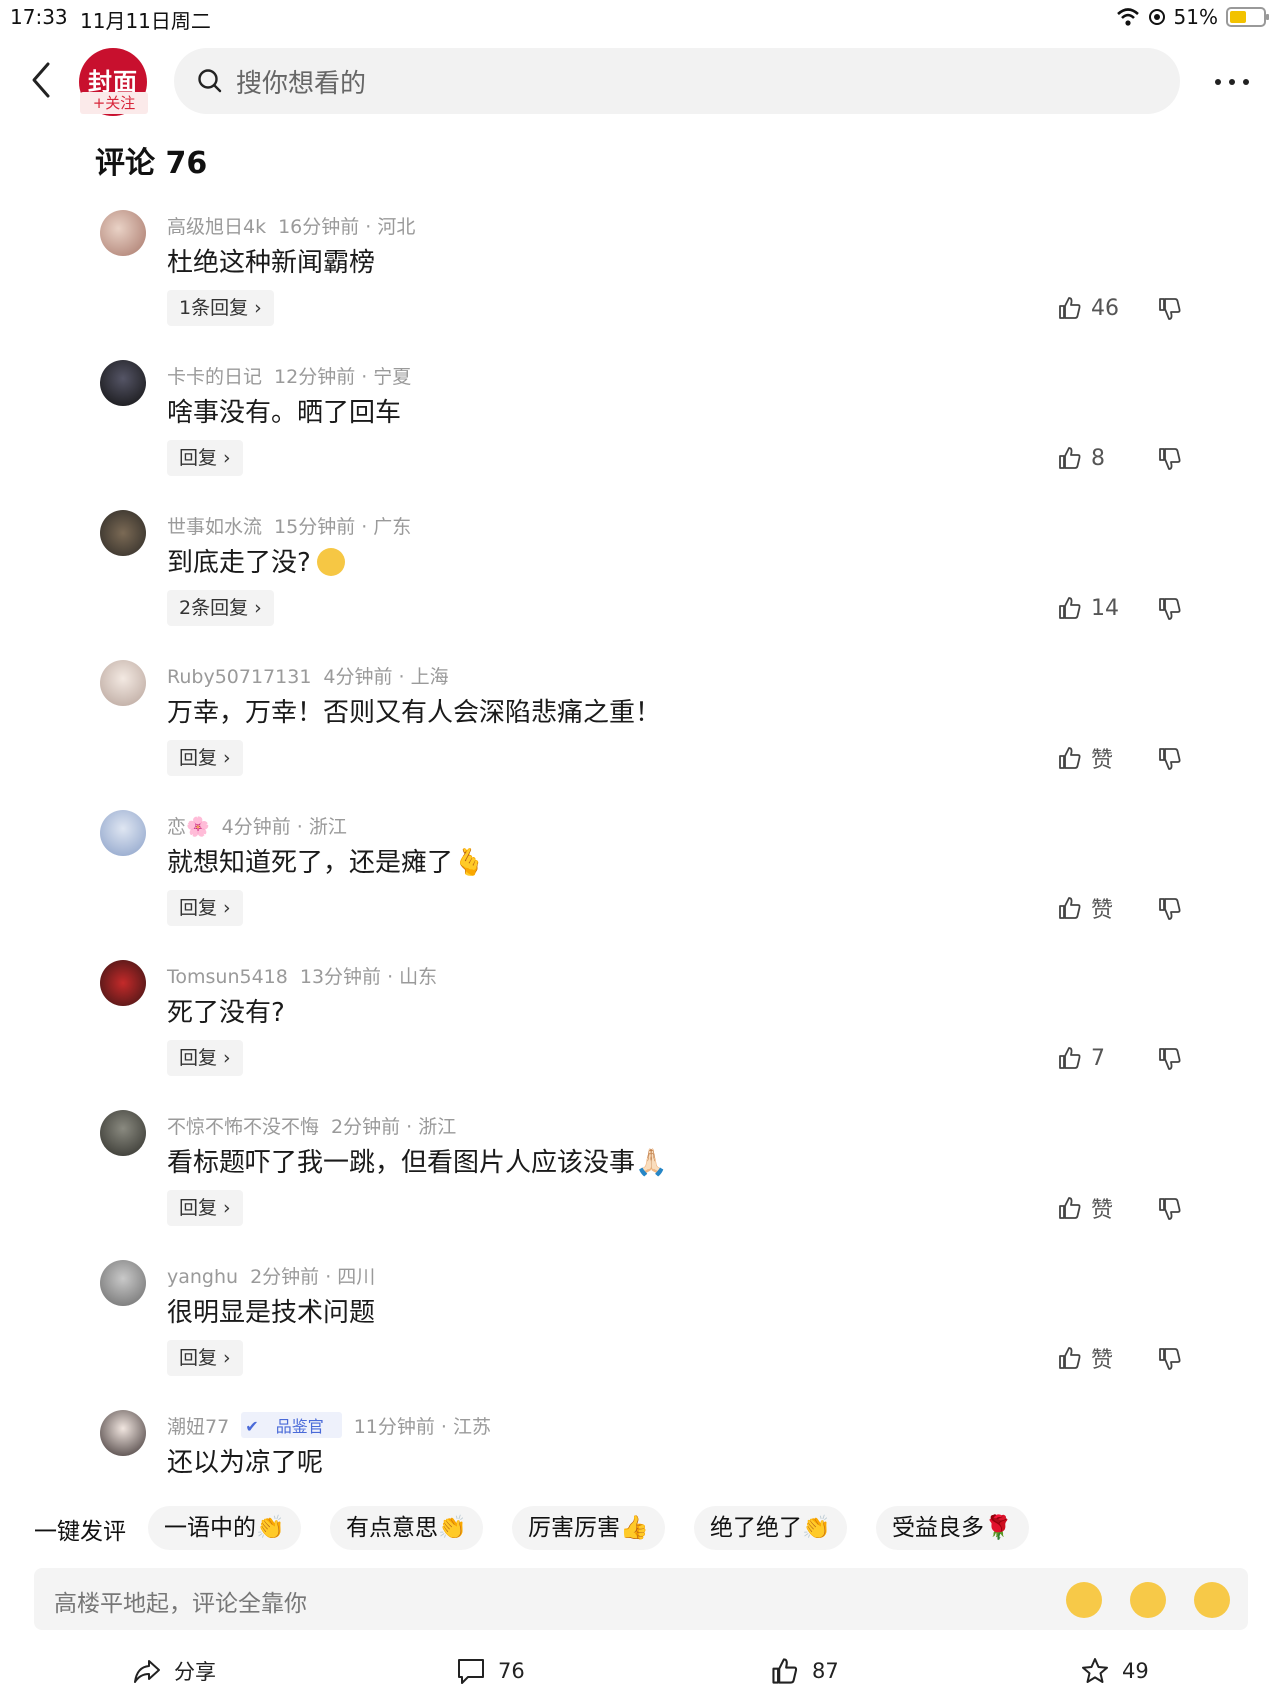 This screenshot has height=1706, width=1280. What do you see at coordinates (640, 425) in the screenshot?
I see `comment-item: 卡卡的日记 12分钟前 · 宁夏 啥事没有。晒了回车 回复 › 8` at bounding box center [640, 425].